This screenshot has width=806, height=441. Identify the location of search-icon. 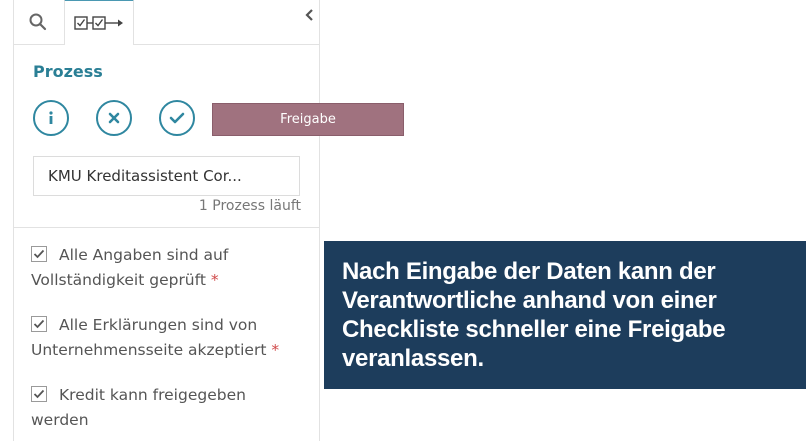
(38, 22).